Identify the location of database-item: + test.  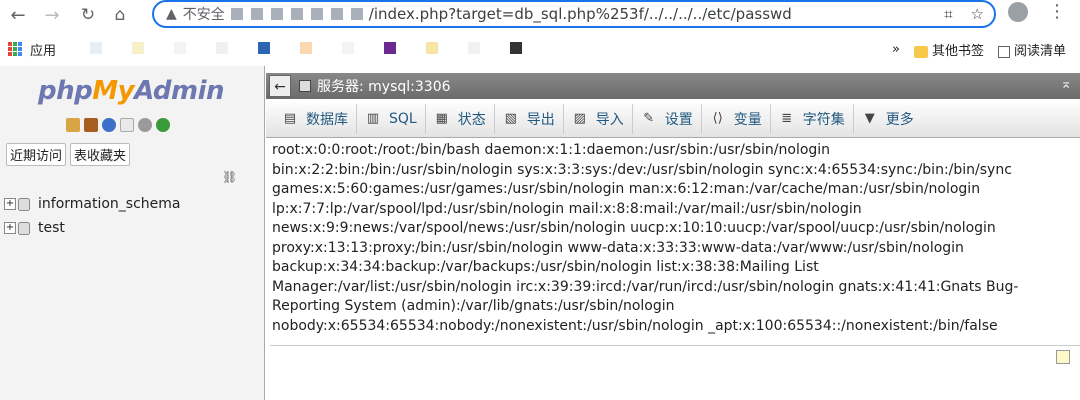
(92, 228).